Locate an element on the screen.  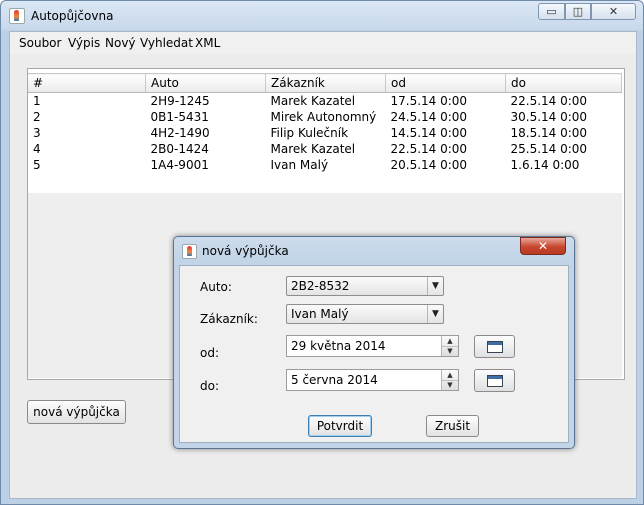
new-loan-button: nová výpůjčka is located at coordinates (76, 412).